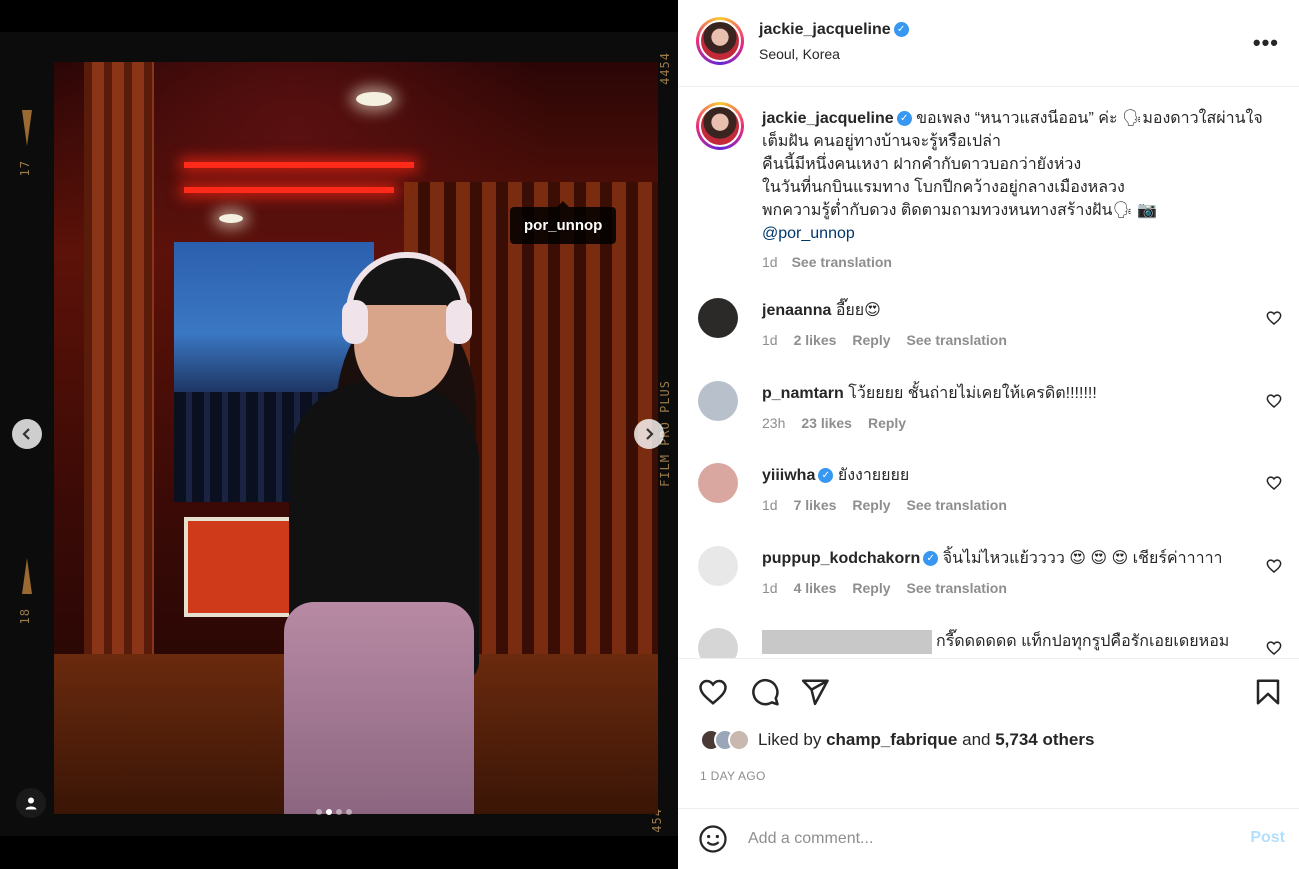  Describe the element at coordinates (27, 576) in the screenshot. I see `film-marker-bottom` at that location.